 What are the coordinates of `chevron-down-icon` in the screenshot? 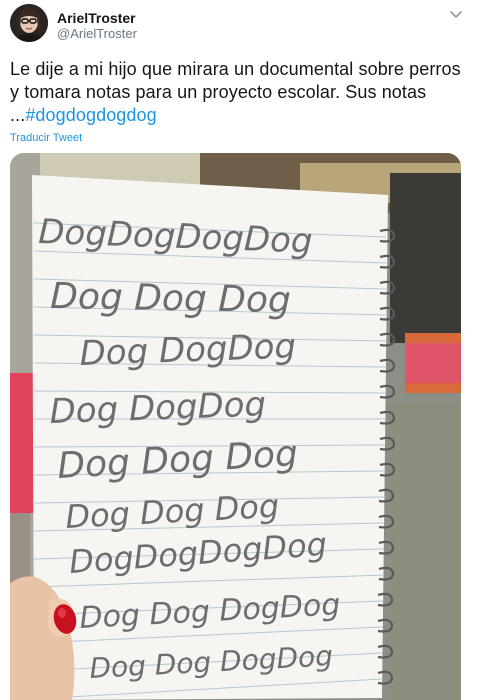 It's located at (456, 15).